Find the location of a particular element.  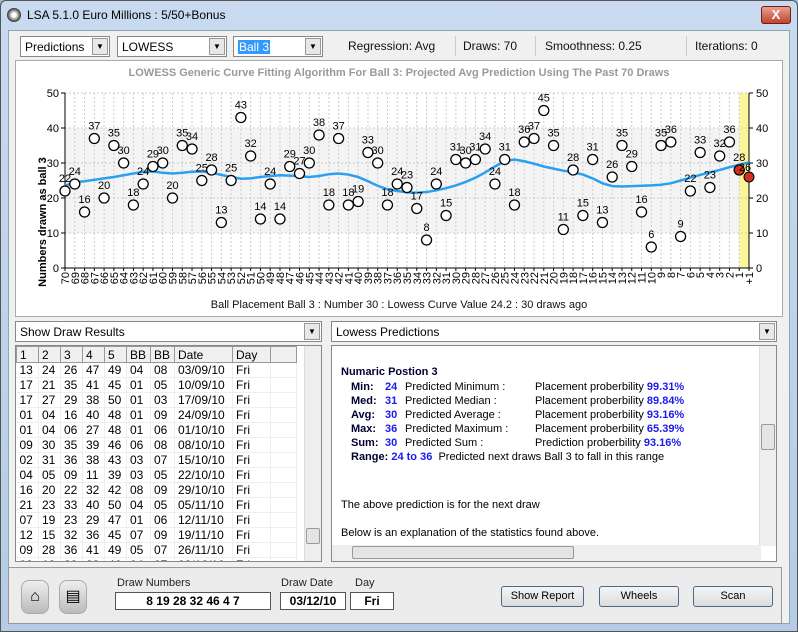

table-cell: 08/10/10 is located at coordinates (203, 445).